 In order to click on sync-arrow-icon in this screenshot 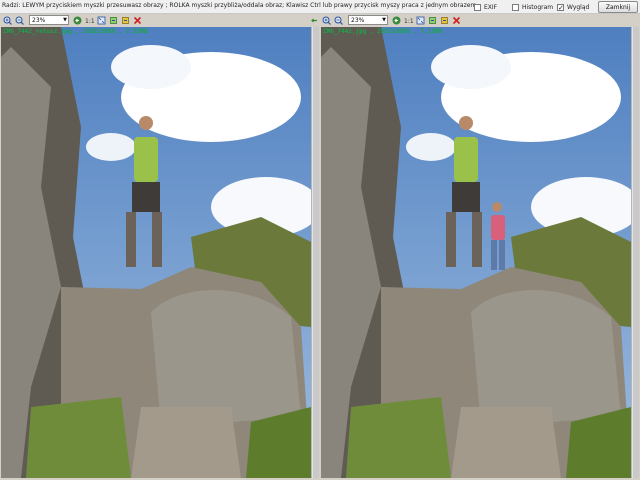, I will do `click(314, 20)`.